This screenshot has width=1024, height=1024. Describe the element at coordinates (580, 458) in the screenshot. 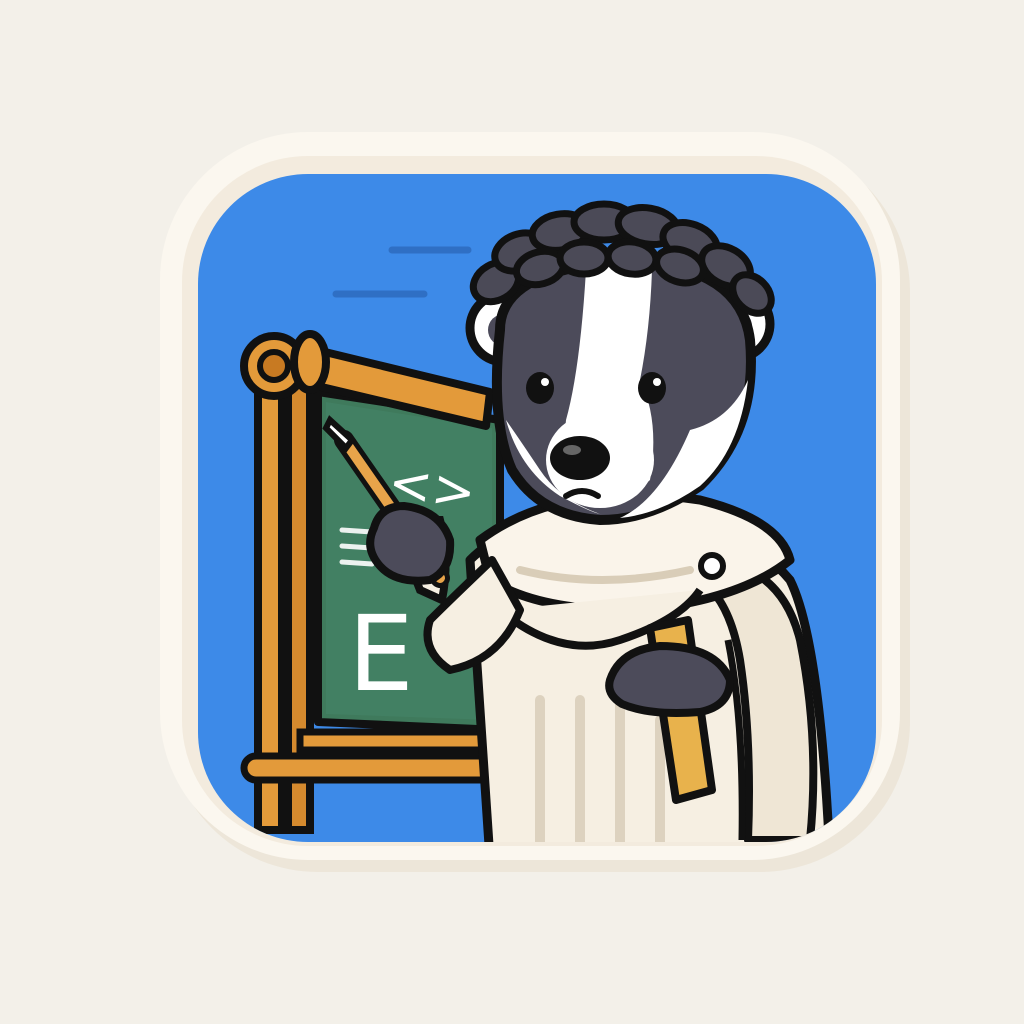

I see `badger-nose` at that location.